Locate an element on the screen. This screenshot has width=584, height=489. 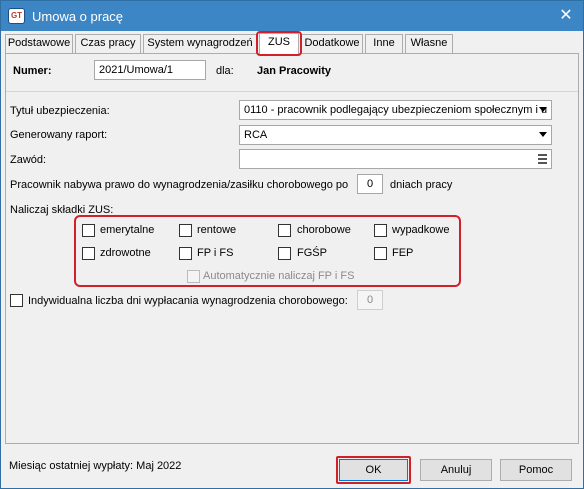
wypadkowe-checkbox is located at coordinates (380, 230).